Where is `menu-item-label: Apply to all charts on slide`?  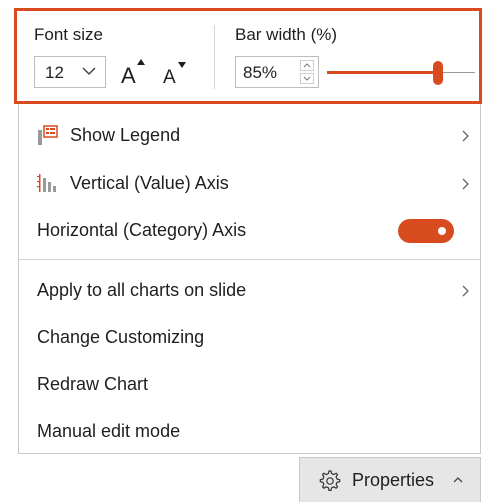 menu-item-label: Apply to all charts on slide is located at coordinates (142, 290).